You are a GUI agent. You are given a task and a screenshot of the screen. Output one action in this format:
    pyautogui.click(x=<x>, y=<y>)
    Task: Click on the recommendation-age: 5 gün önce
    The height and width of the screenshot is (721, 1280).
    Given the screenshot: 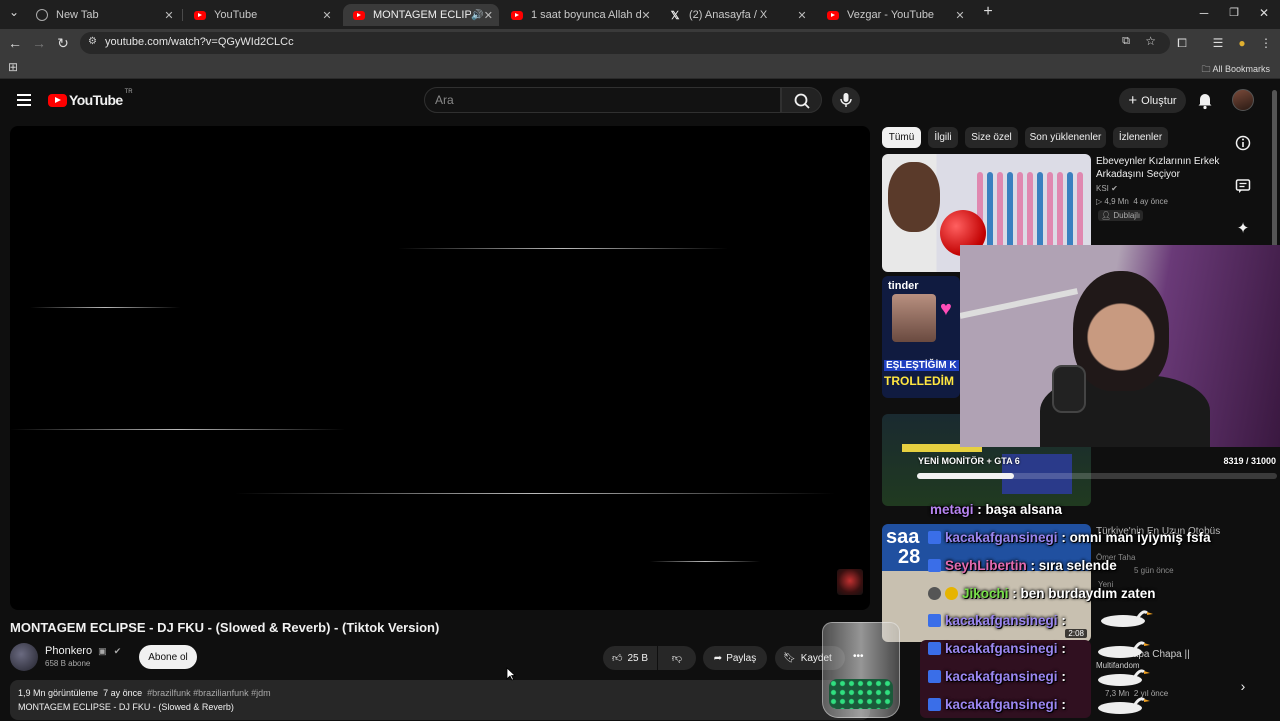 What is the action you would take?
    pyautogui.click(x=1154, y=570)
    